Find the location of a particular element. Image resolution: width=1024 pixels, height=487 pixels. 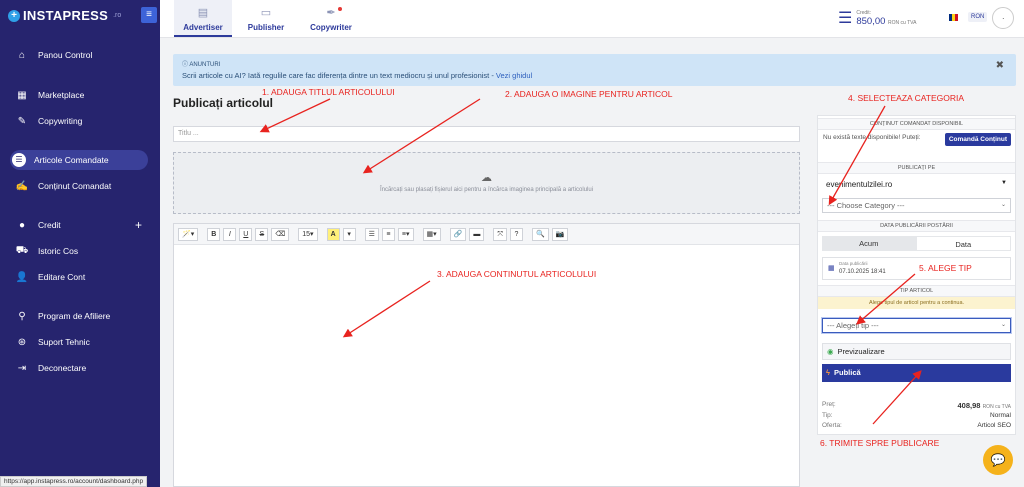

tab-label: Advertiser is located at coordinates (203, 27).